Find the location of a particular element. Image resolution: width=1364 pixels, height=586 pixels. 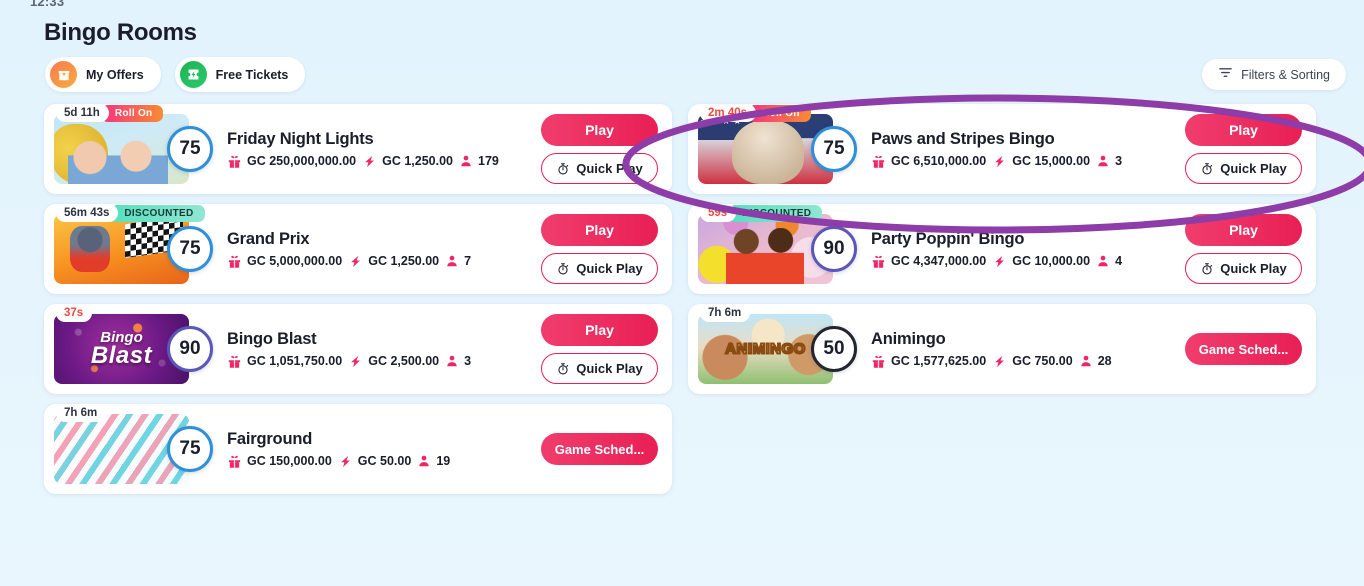

players-value: 28 is located at coordinates (1104, 361).